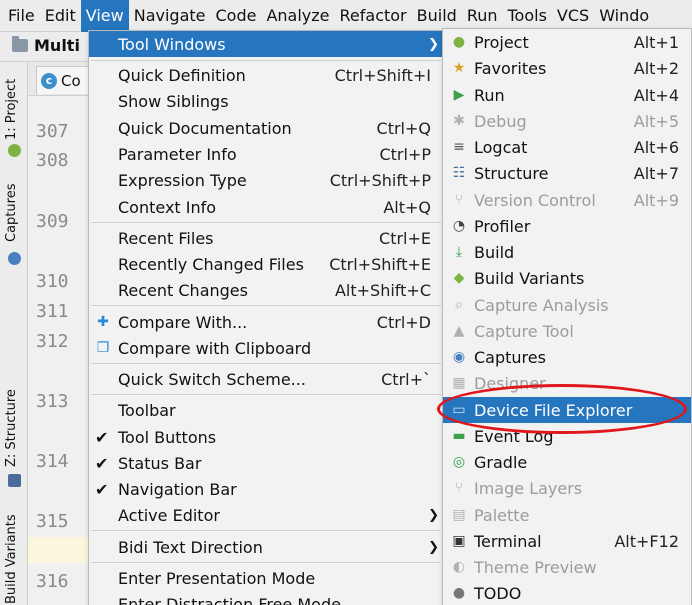 This screenshot has height=605, width=692. What do you see at coordinates (567, 357) in the screenshot?
I see `tool-window-captures: ◉ Captures` at bounding box center [567, 357].